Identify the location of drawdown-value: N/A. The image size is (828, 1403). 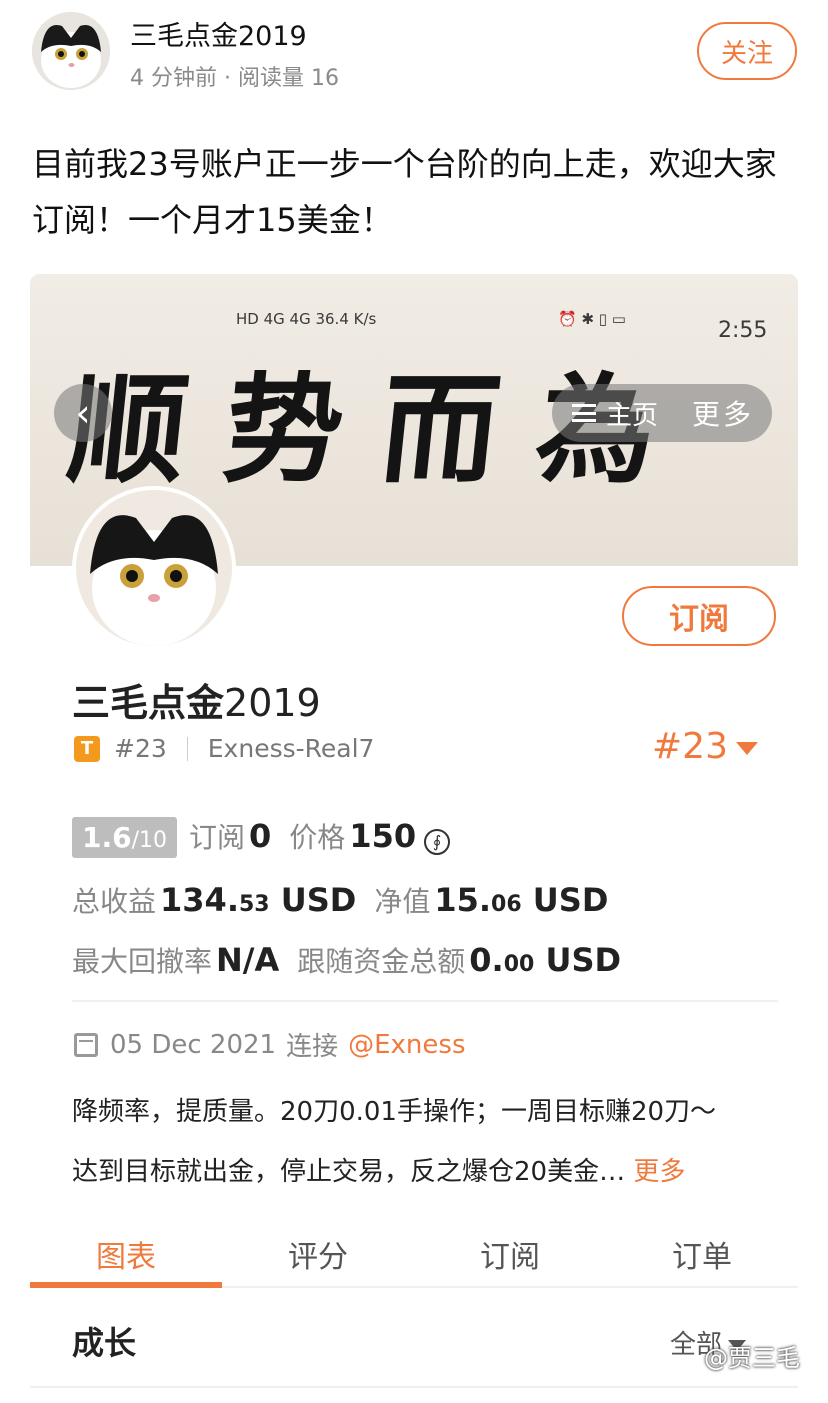
(248, 960).